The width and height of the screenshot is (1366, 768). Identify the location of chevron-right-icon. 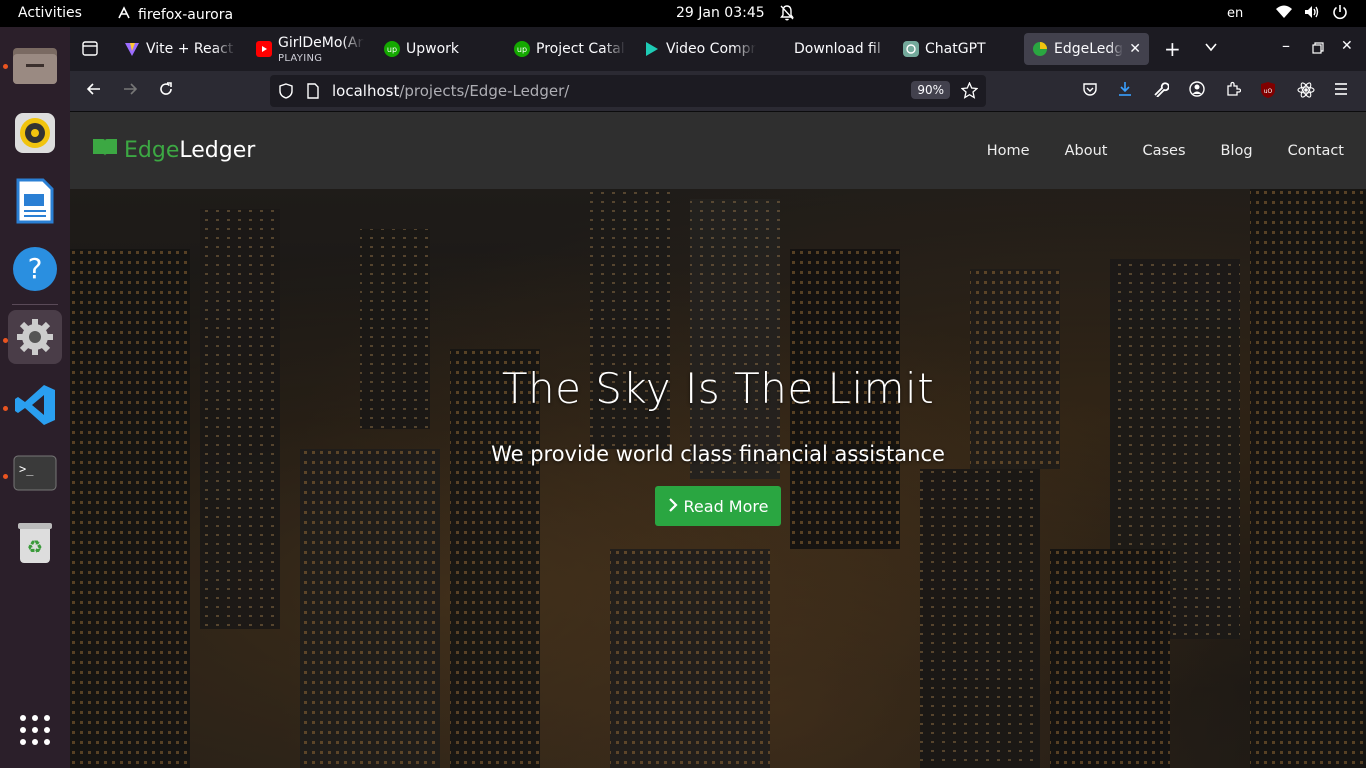
(673, 506).